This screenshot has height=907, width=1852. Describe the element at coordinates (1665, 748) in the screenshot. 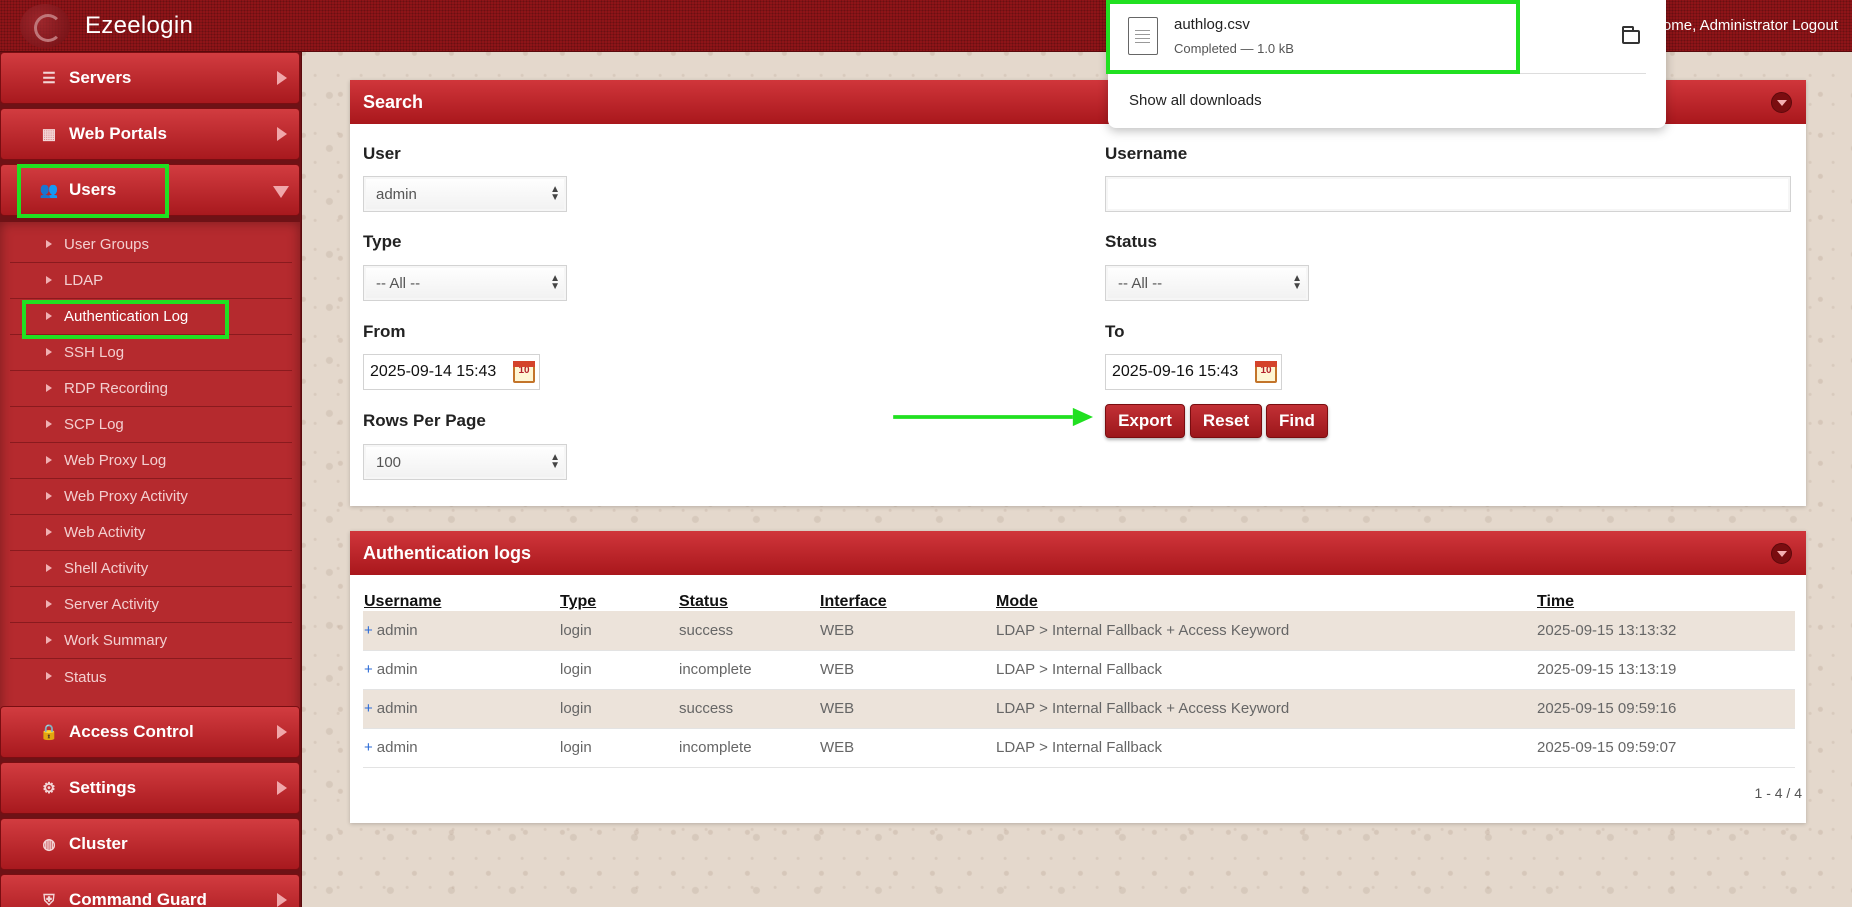

I see `cell-time: 2025-09-15 09:59:07` at that location.